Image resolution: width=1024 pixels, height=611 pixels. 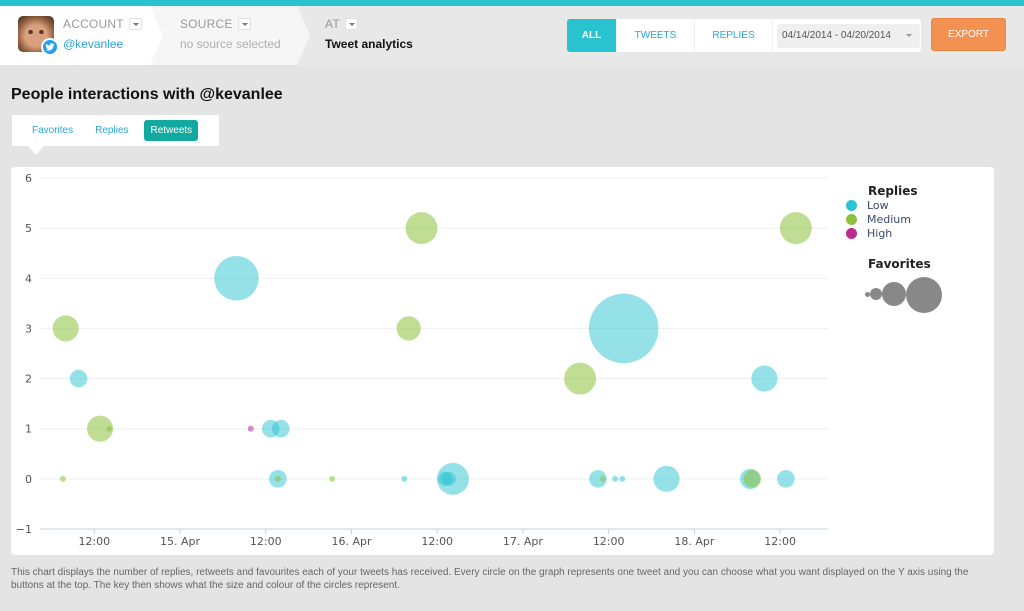 What do you see at coordinates (332, 24) in the screenshot?
I see `at-label: AT` at bounding box center [332, 24].